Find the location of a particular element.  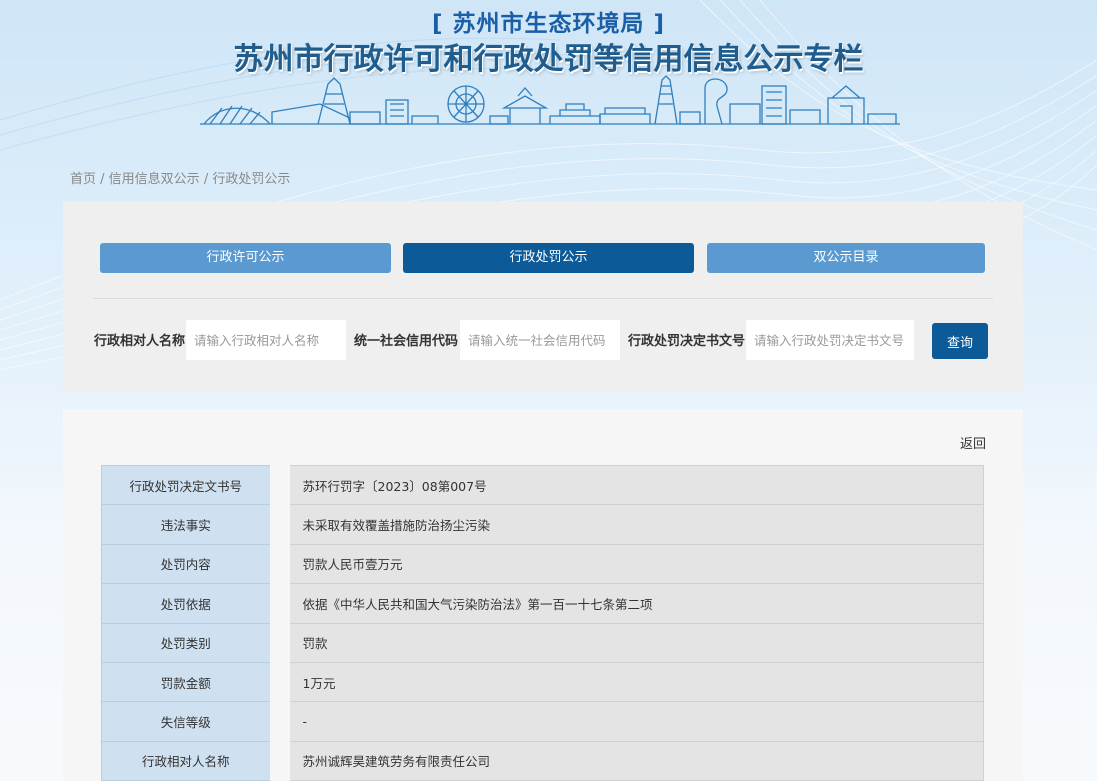

breadcrumb: 首页 / 信用信息双公示 / 行政处罚公示 is located at coordinates (180, 177).